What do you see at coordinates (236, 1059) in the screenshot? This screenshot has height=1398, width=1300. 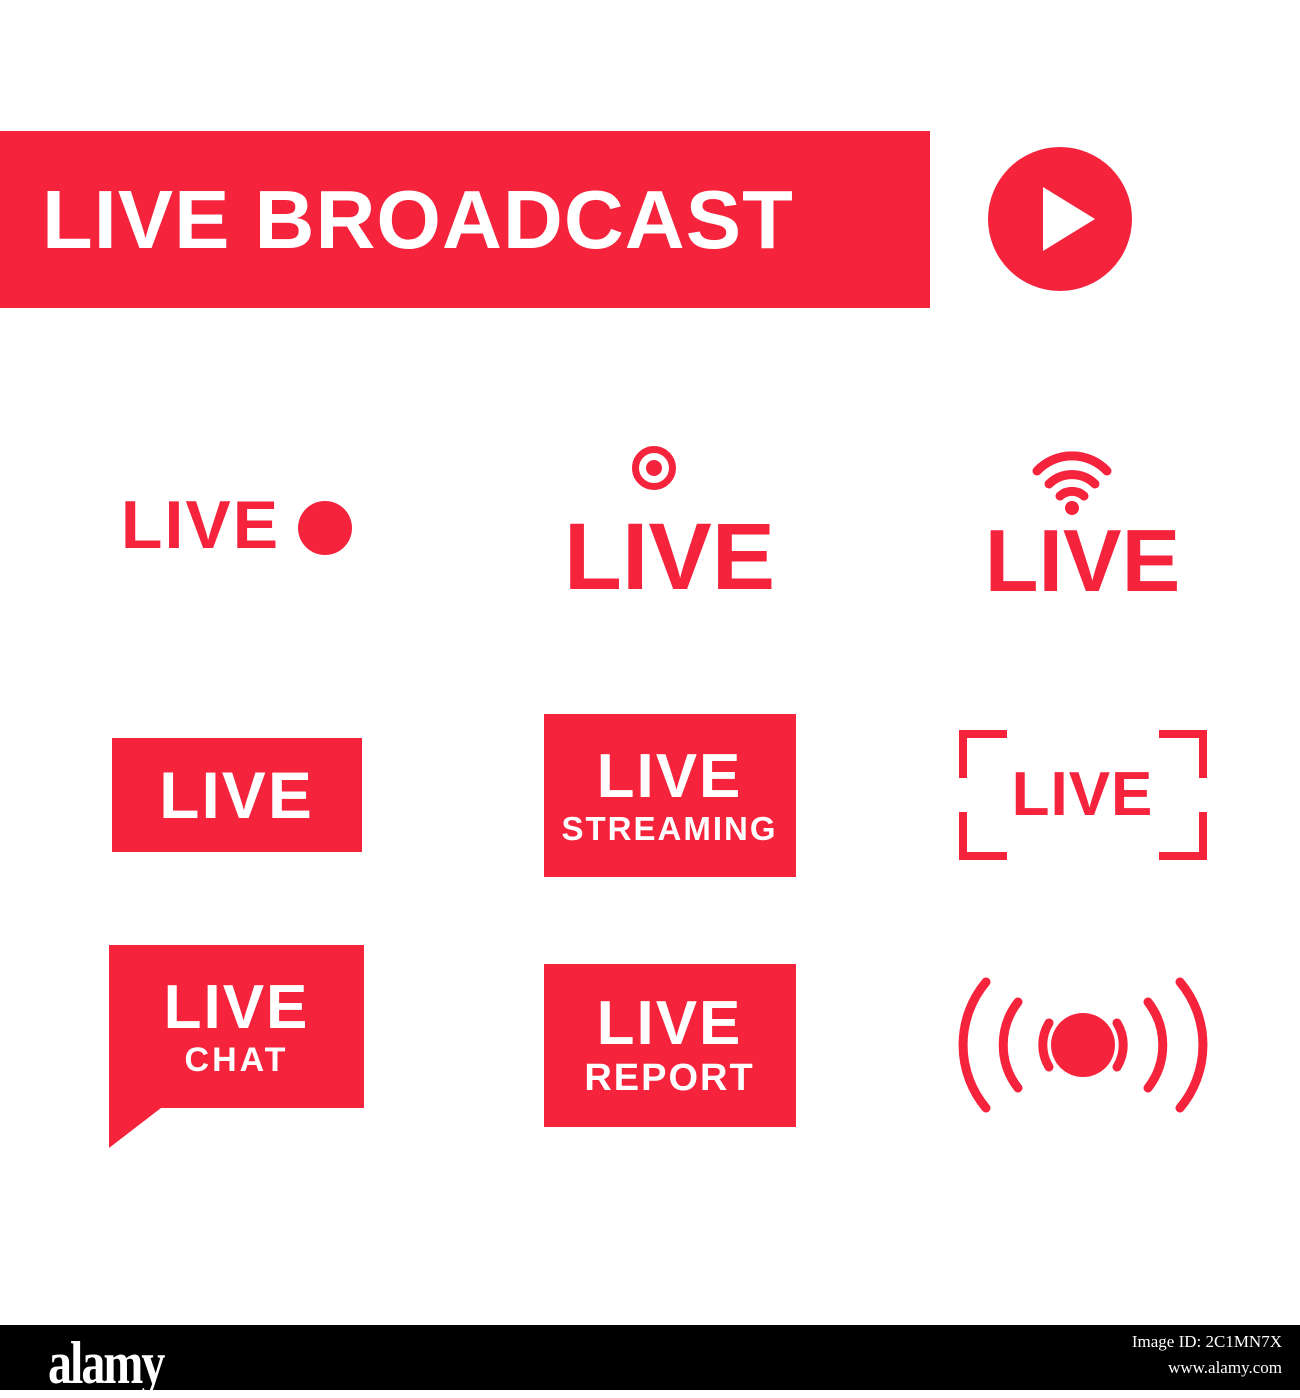 I see `badge-sublabel: CHAT` at bounding box center [236, 1059].